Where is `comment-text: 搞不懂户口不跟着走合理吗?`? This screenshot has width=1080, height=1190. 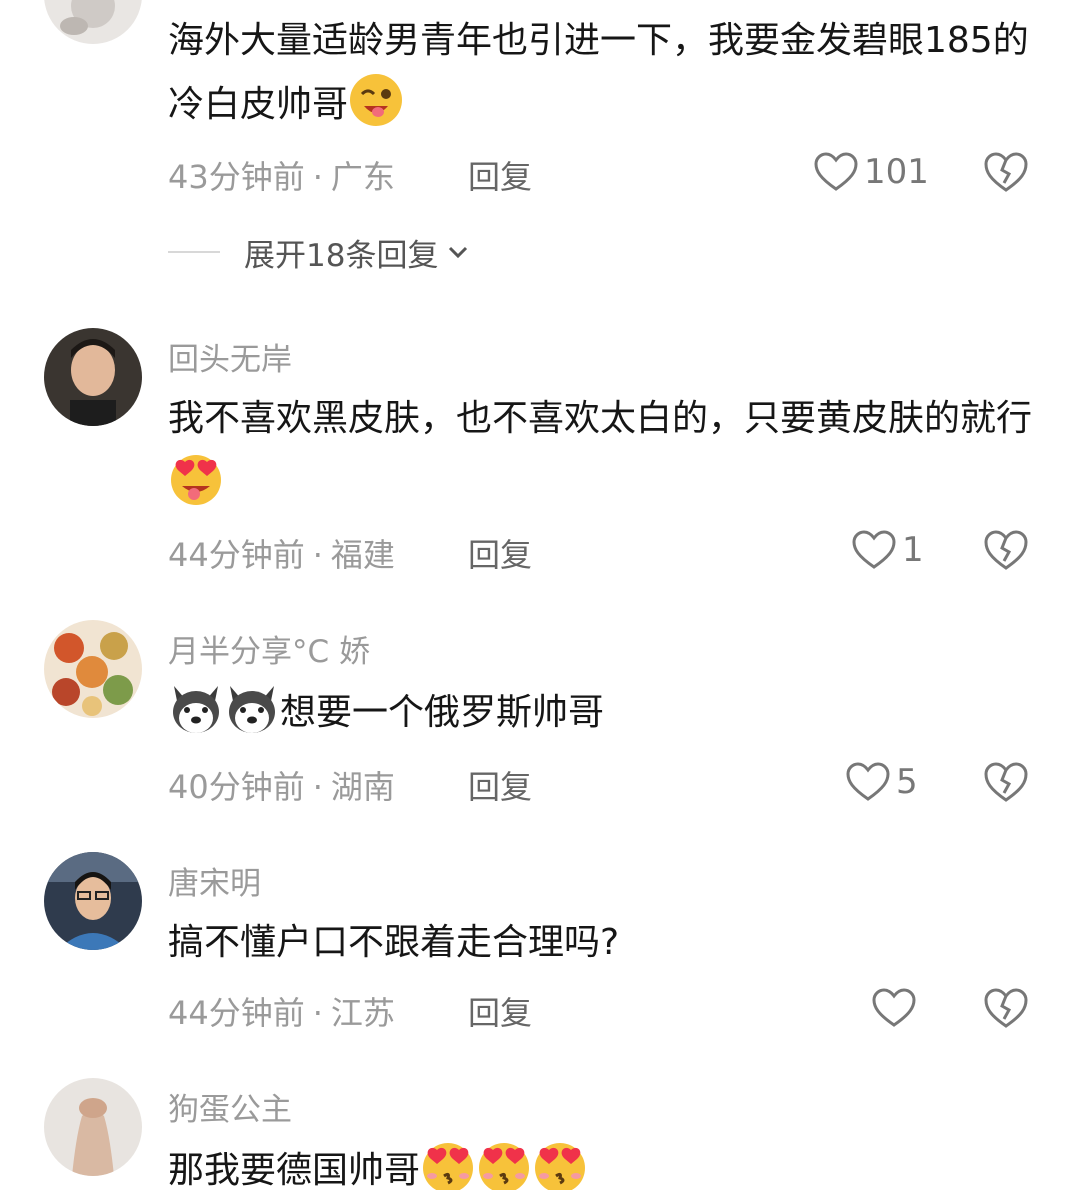
comment-text: 搞不懂户口不跟着走合理吗? is located at coordinates (394, 942).